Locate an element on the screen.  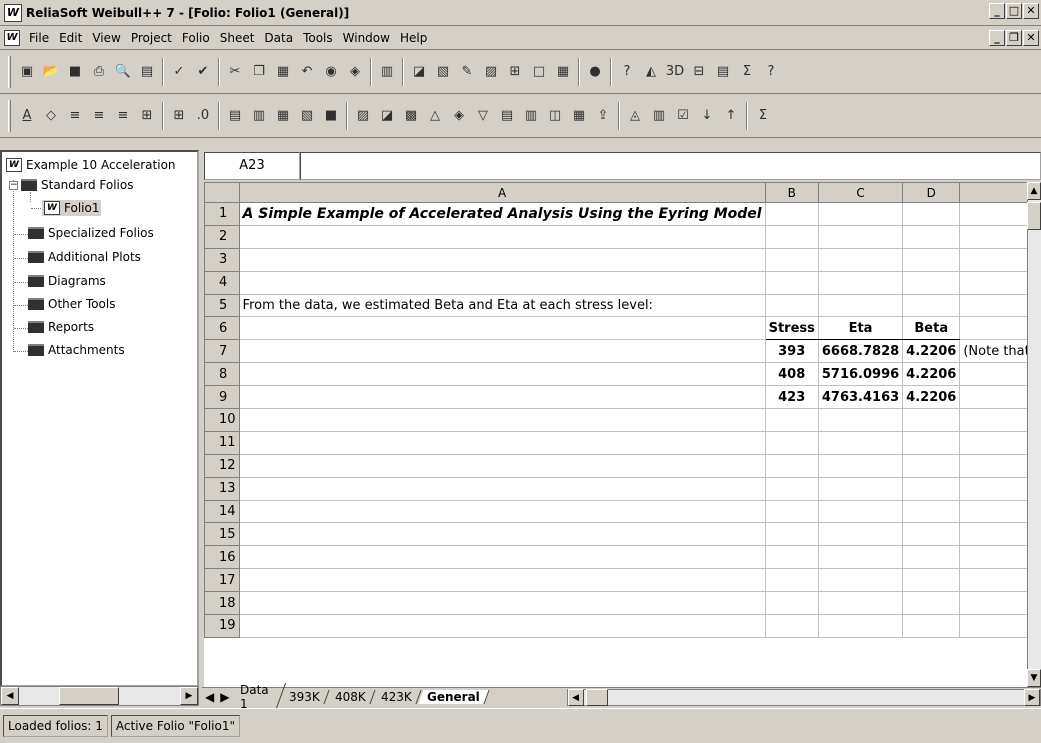
drt-icon: ▤ is located at coordinates (723, 72).